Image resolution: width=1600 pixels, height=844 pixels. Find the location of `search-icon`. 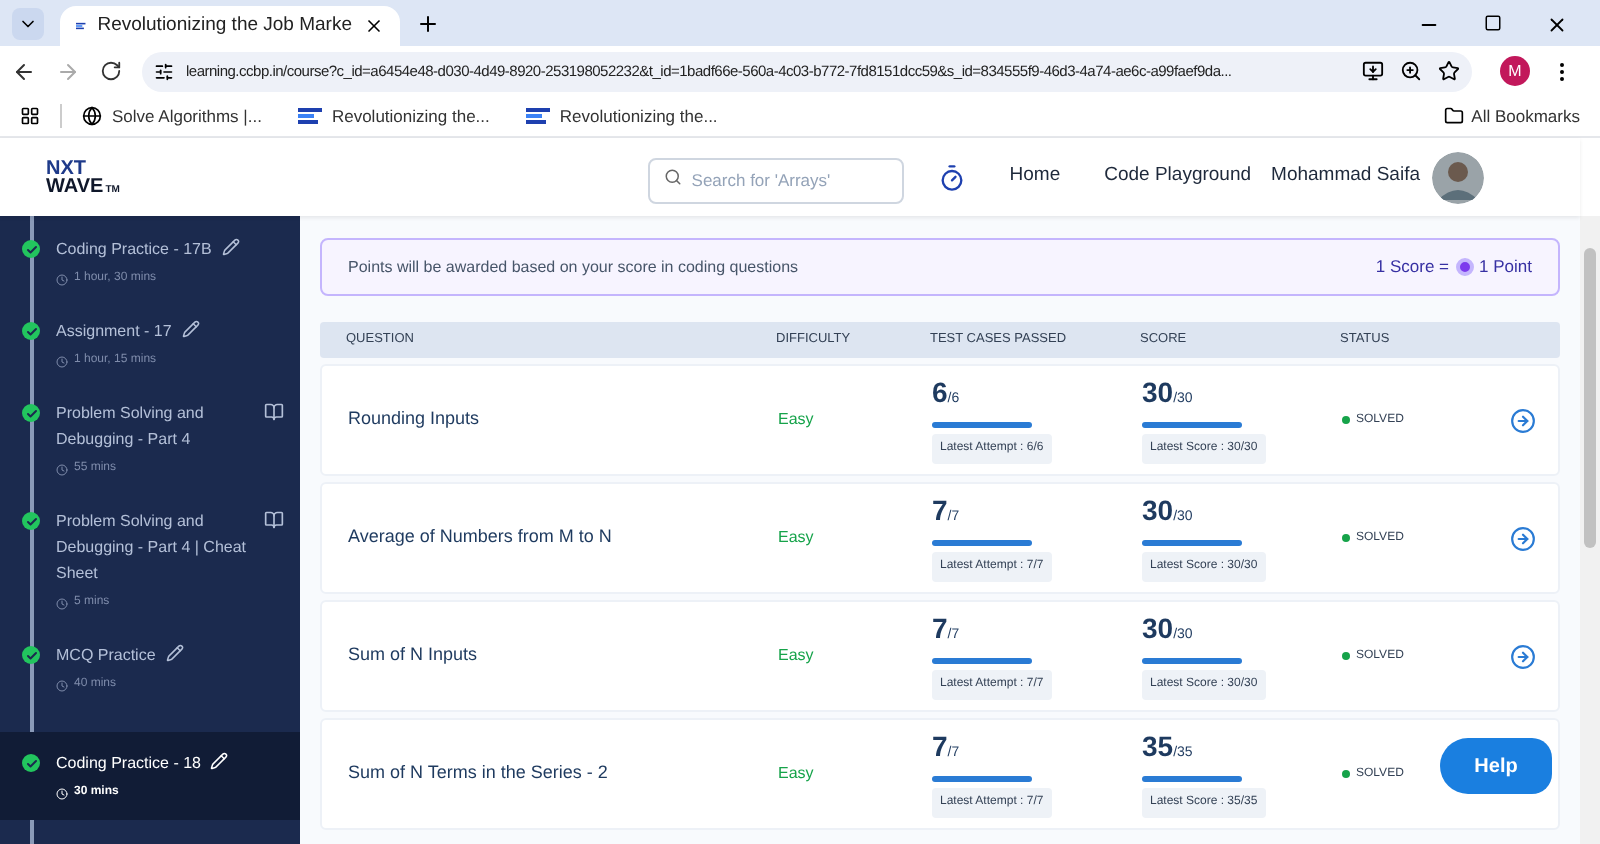

search-icon is located at coordinates (672, 177).